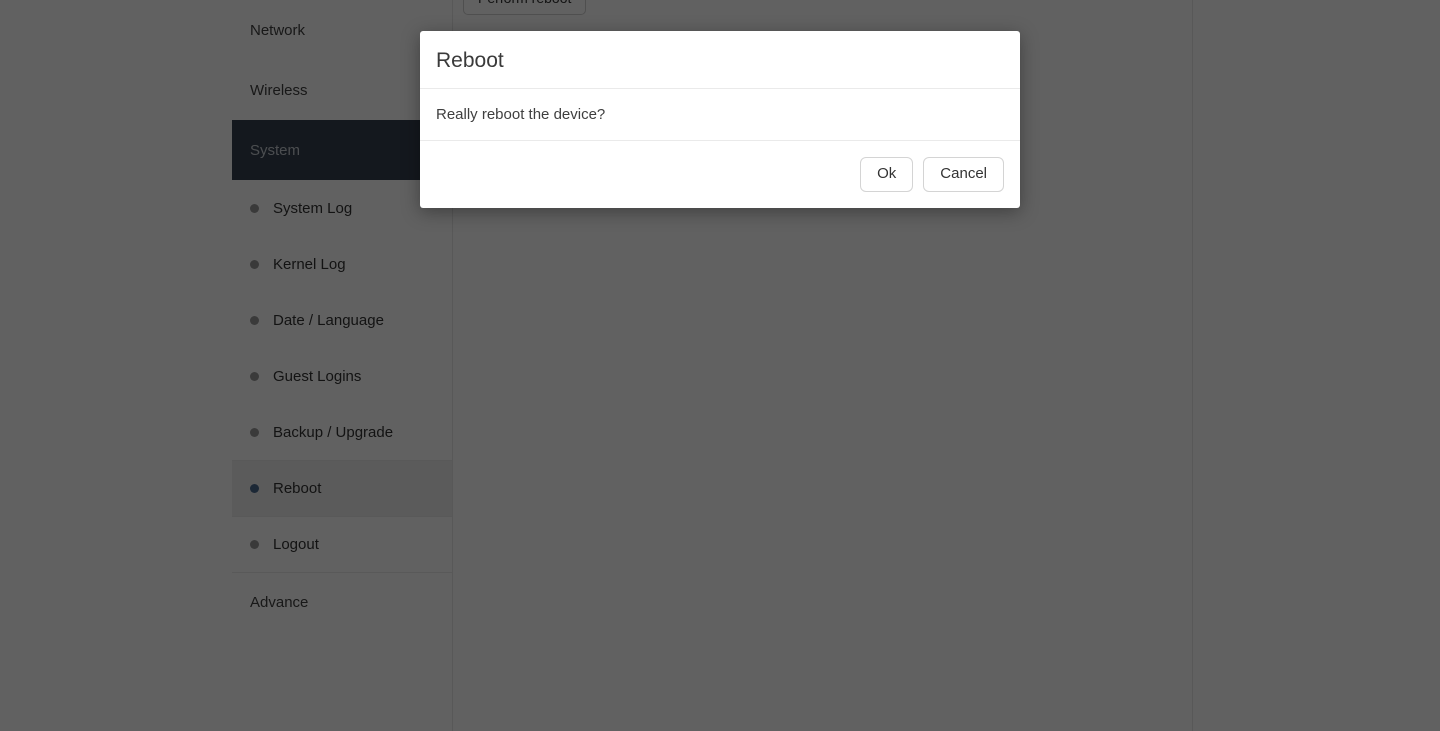  I want to click on modal-body: Really reboot the device?, so click(720, 115).